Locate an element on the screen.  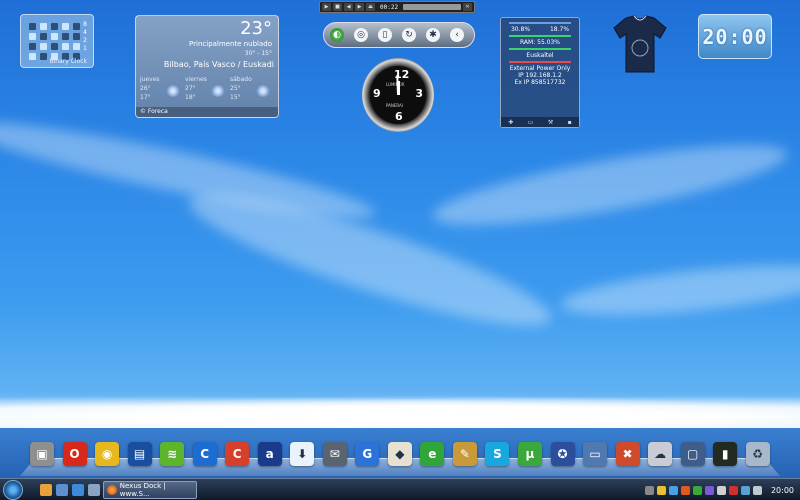
taskbar-clock: 20:00 is located at coordinates (782, 490).